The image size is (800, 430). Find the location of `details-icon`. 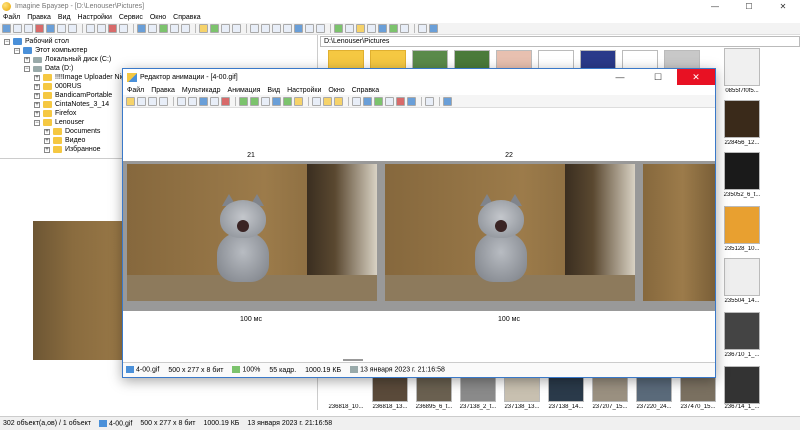

details-icon is located at coordinates (287, 28).